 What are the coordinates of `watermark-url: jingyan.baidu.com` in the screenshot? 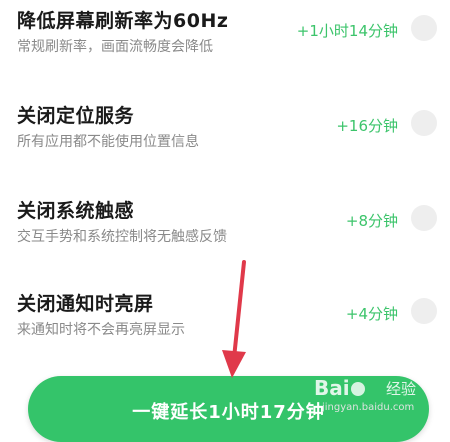 It's located at (368, 407).